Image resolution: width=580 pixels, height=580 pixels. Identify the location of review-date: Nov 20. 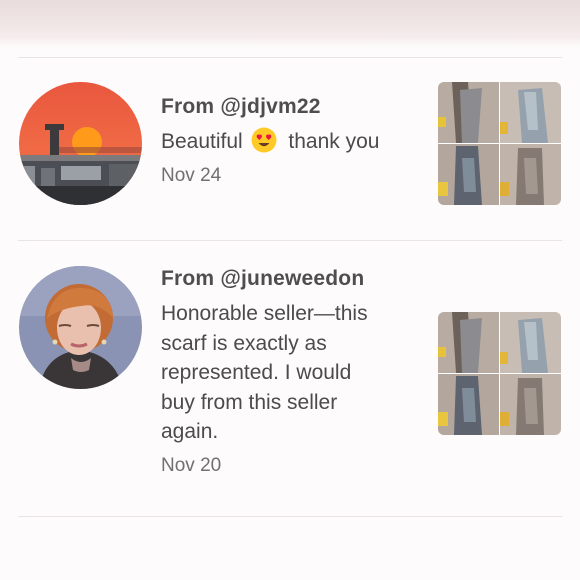
(191, 465).